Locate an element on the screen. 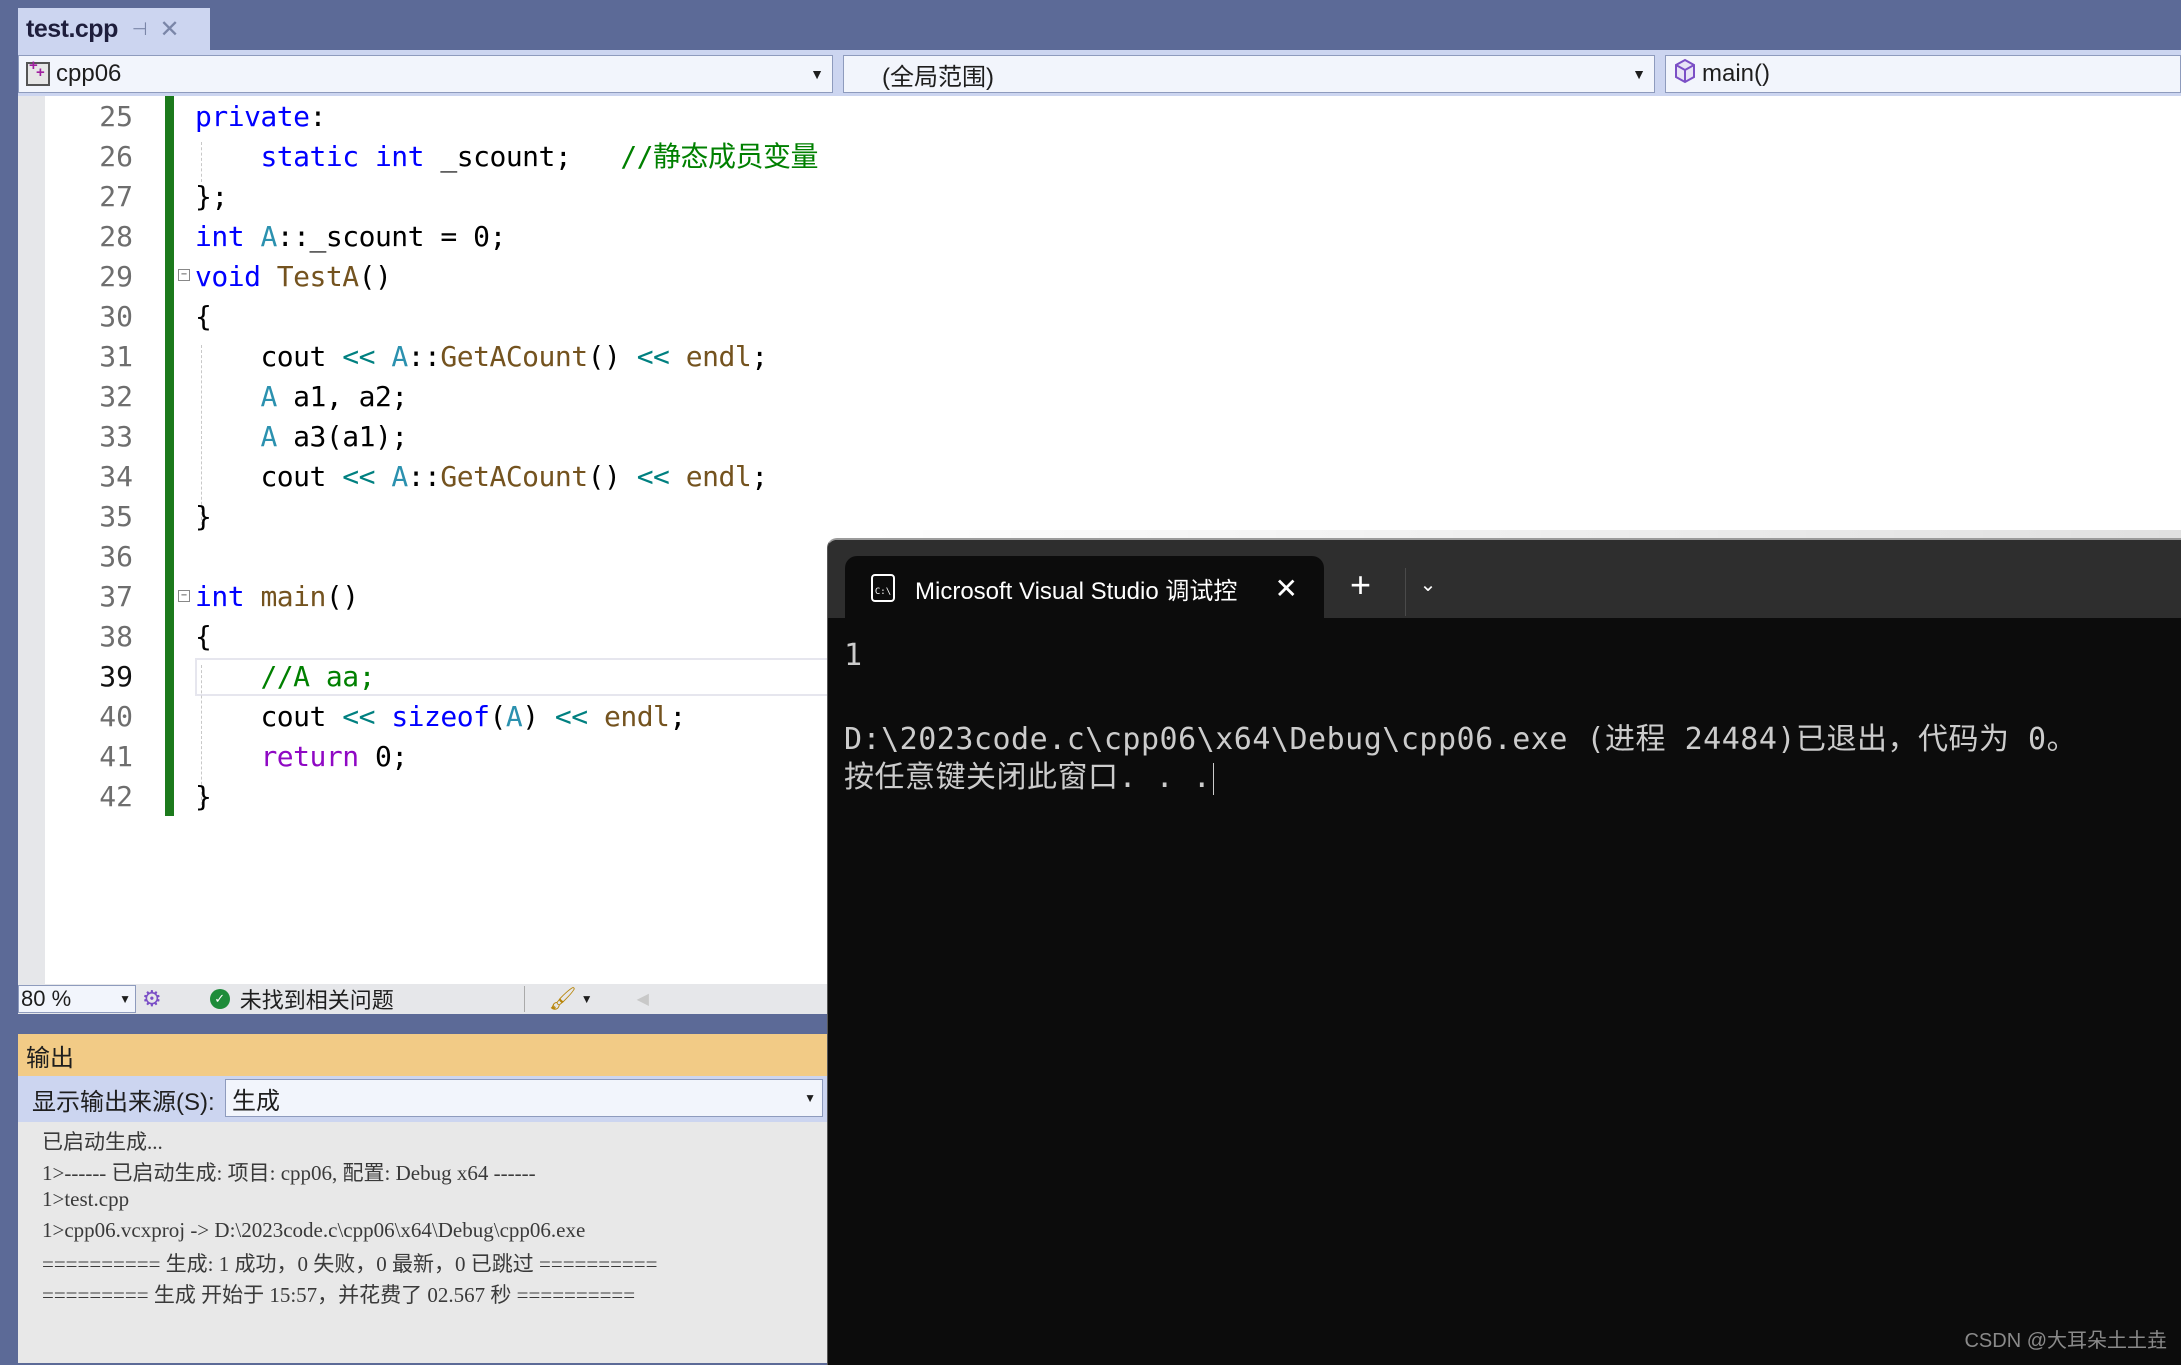  token: 0; is located at coordinates (383, 756).